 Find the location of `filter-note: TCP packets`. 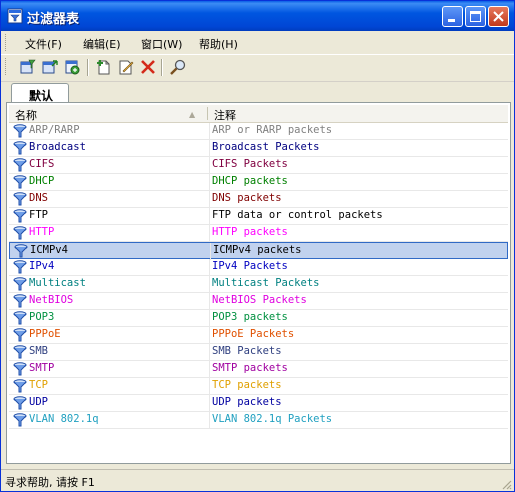

filter-note: TCP packets is located at coordinates (247, 385).